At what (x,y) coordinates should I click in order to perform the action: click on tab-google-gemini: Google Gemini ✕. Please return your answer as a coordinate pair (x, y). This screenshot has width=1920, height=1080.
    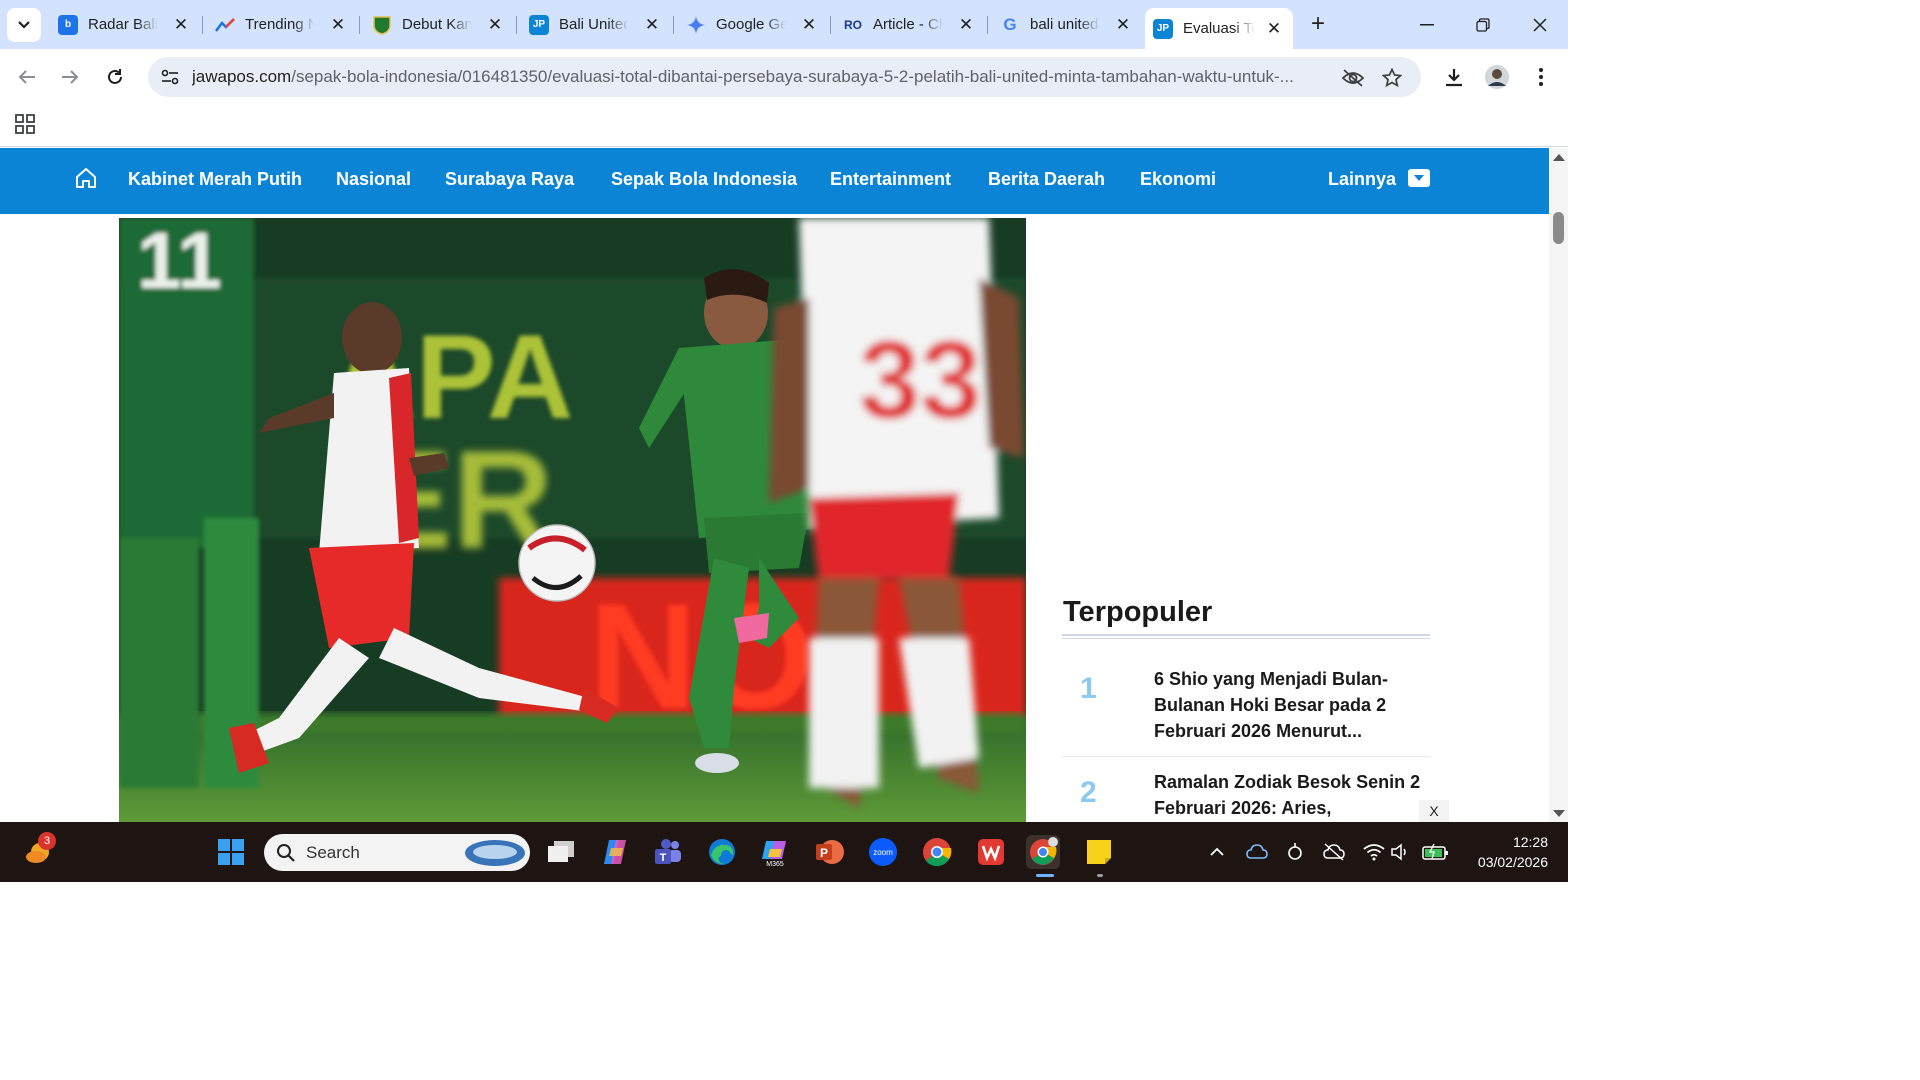
    Looking at the image, I should click on (753, 24).